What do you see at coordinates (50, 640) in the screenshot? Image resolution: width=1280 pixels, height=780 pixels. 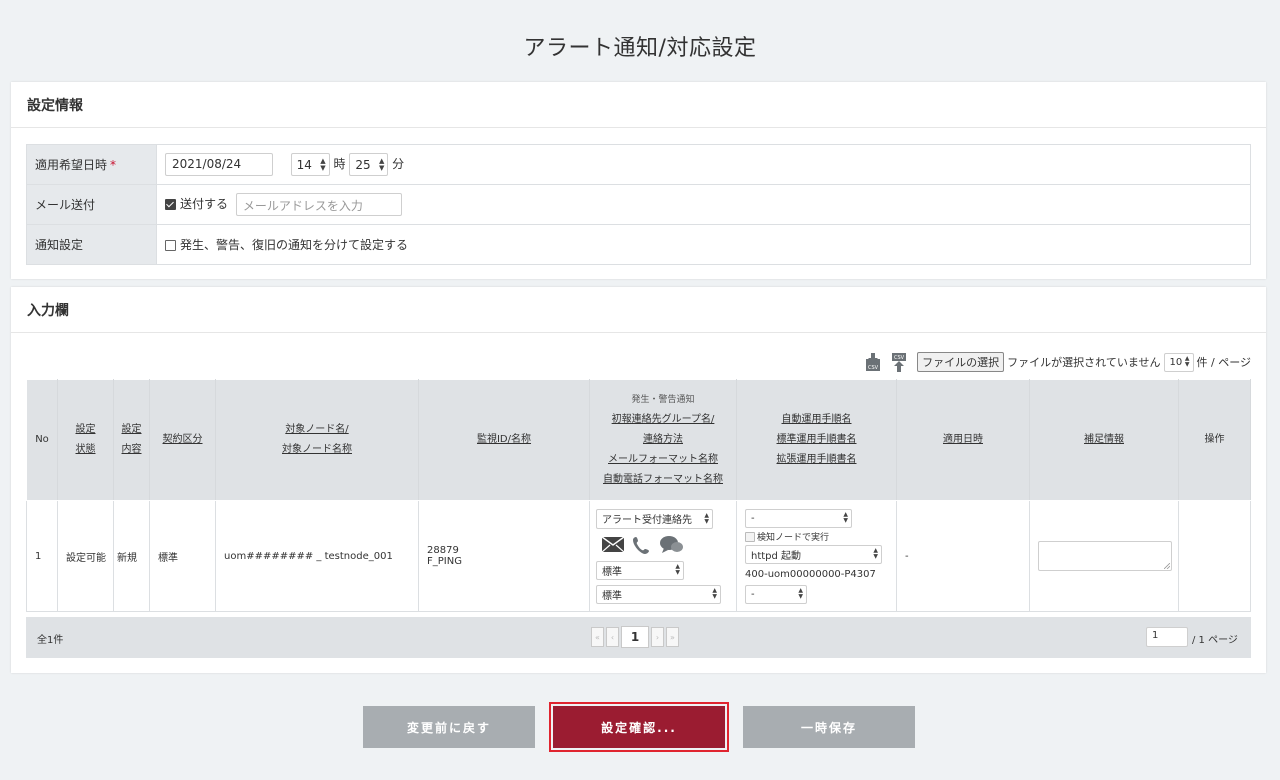 I see `total-count: 全1件` at bounding box center [50, 640].